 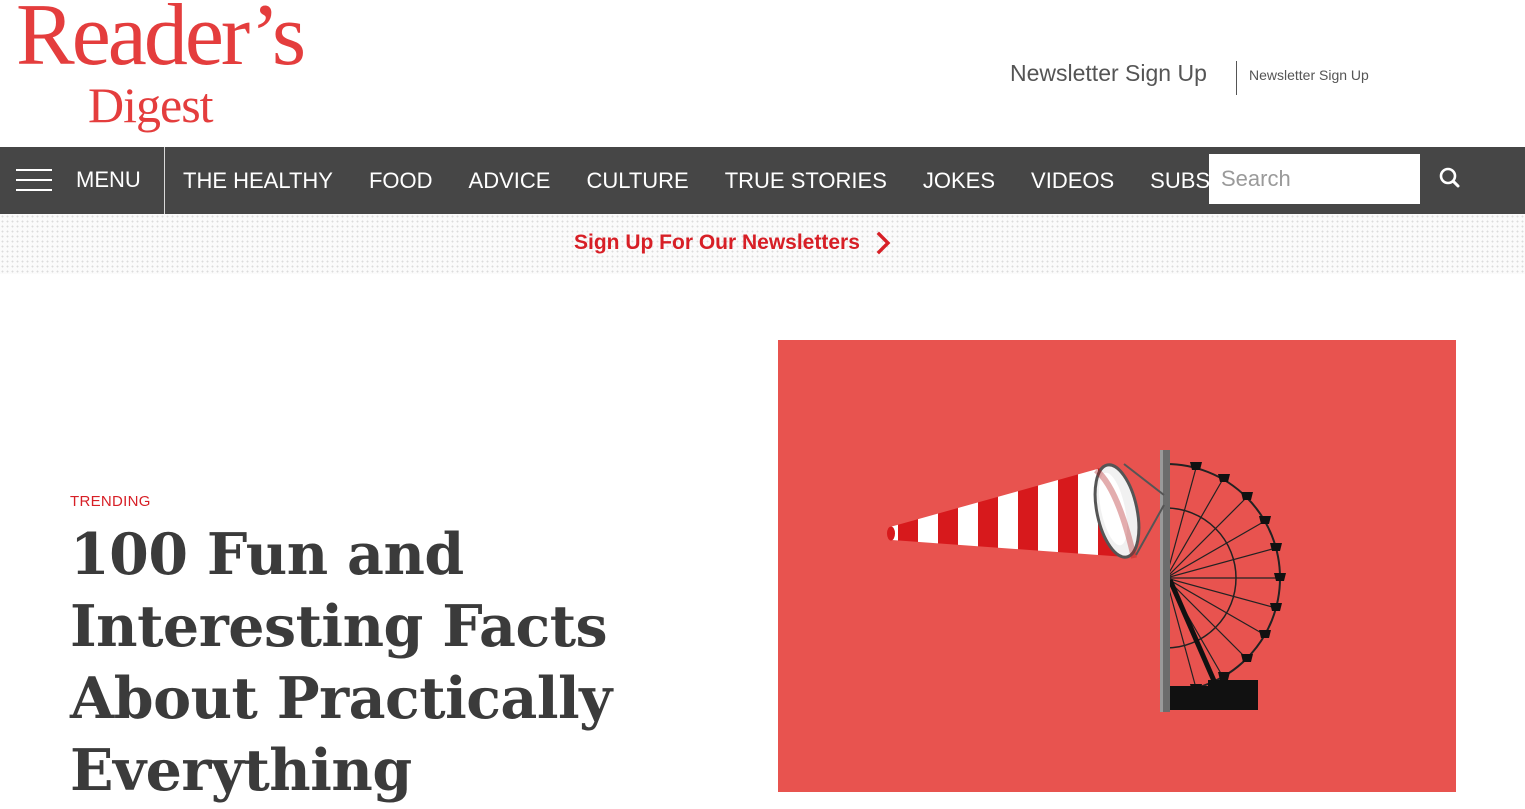 What do you see at coordinates (401, 181) in the screenshot?
I see `nav-link-food: FOOD` at bounding box center [401, 181].